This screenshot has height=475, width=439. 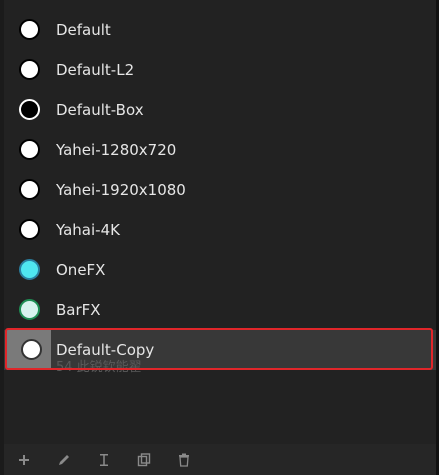 What do you see at coordinates (105, 350) in the screenshot?
I see `profile-label: Default-Copy` at bounding box center [105, 350].